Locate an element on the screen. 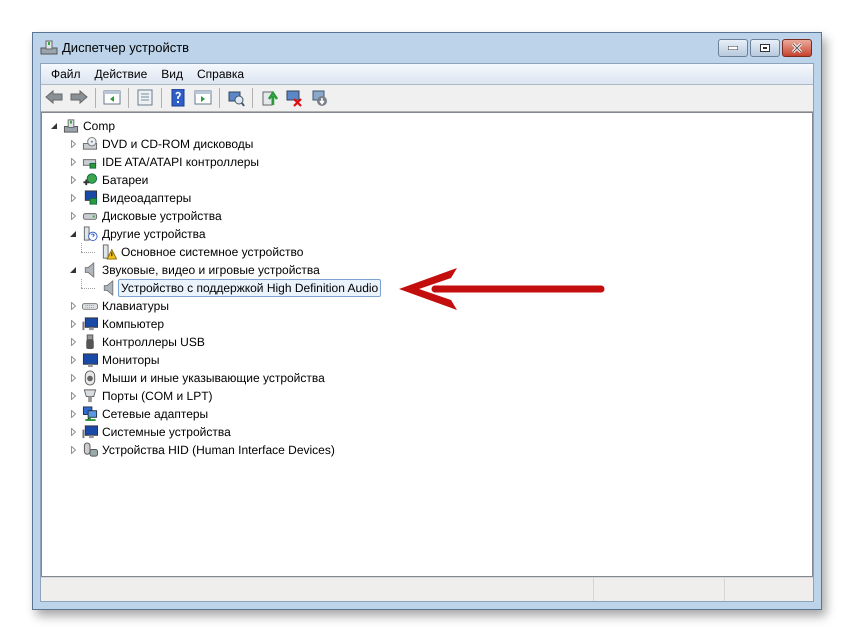  menu-item: Действие is located at coordinates (121, 74).